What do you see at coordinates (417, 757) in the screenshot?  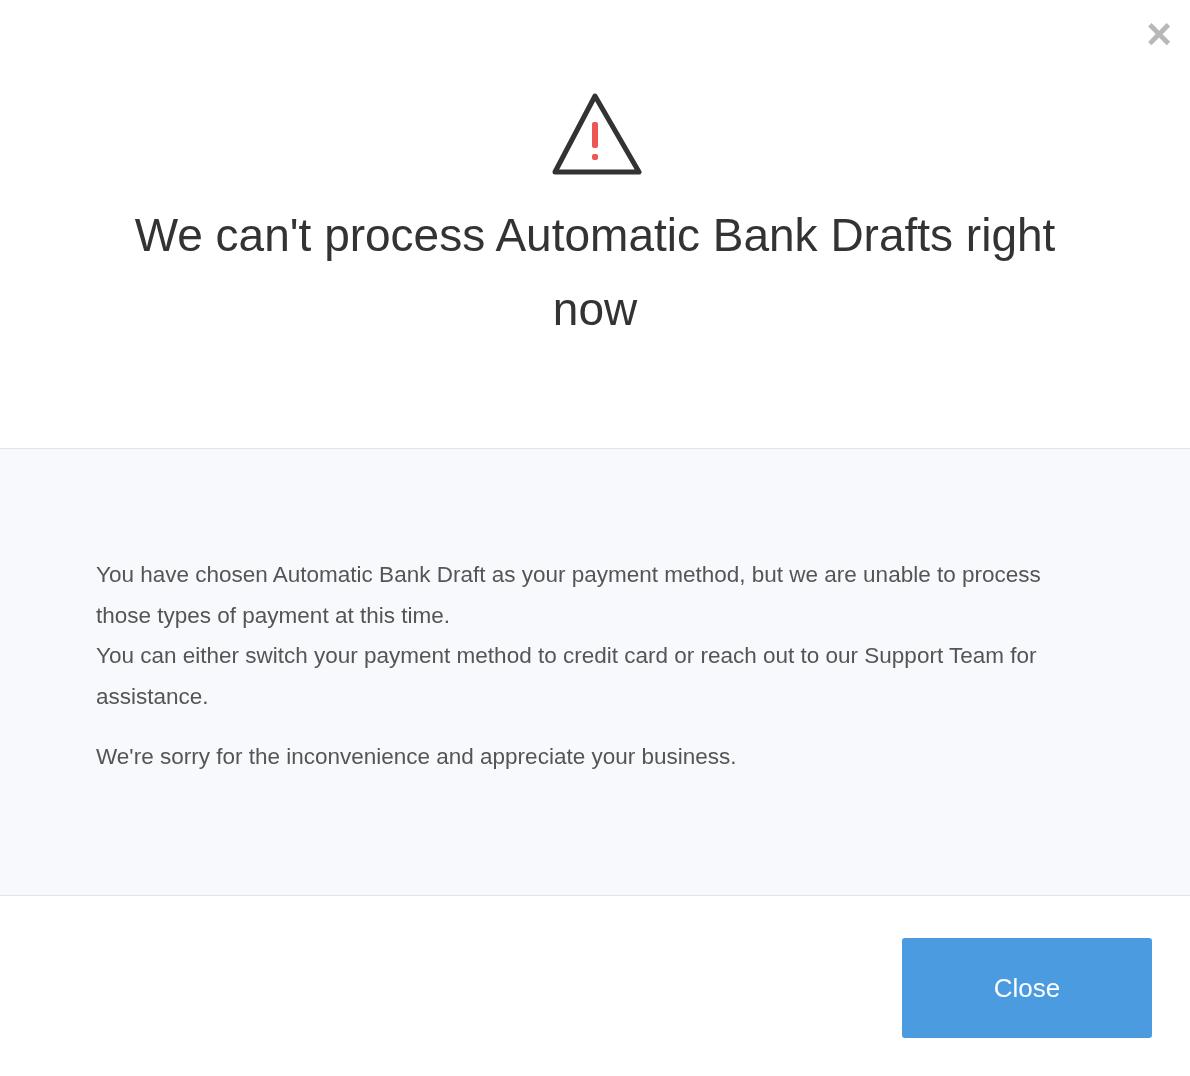 I see `message-text: We're sorry for the inconvenience and appreciate your business.` at bounding box center [417, 757].